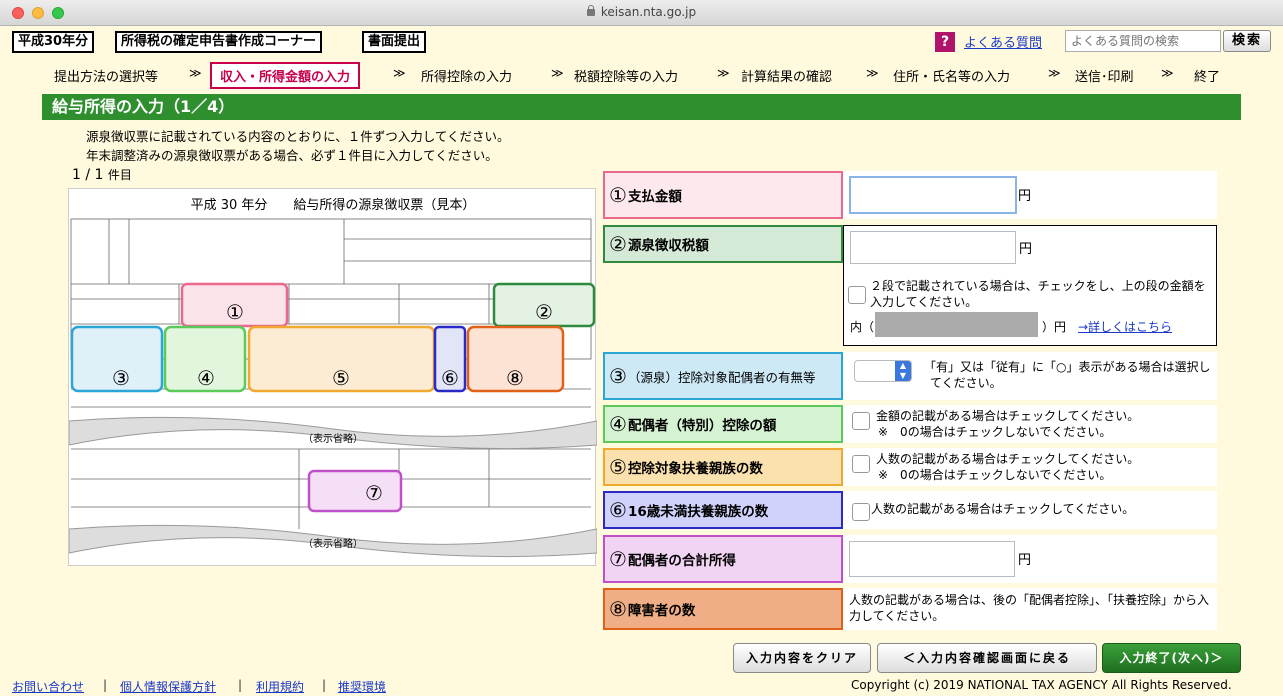 This screenshot has height=696, width=1283. I want to click on field-label-text: 16歳未満扶養親族の数, so click(698, 512).